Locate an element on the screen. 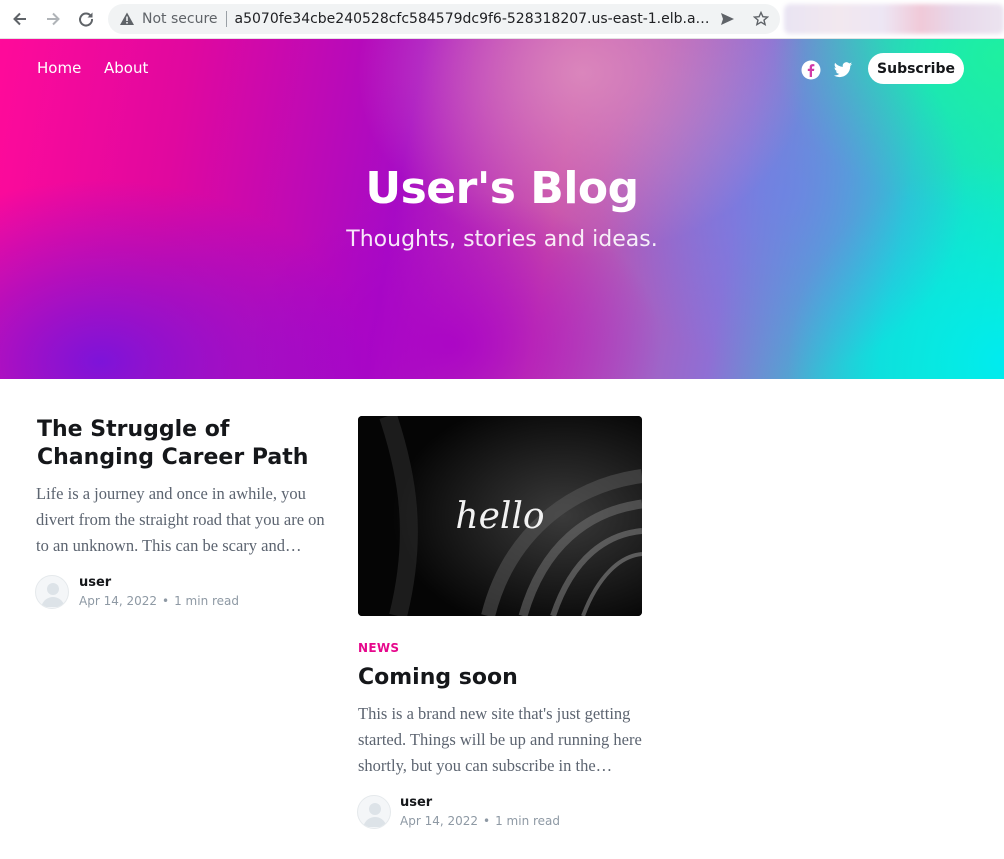  post-feature-image: hello is located at coordinates (500, 516).